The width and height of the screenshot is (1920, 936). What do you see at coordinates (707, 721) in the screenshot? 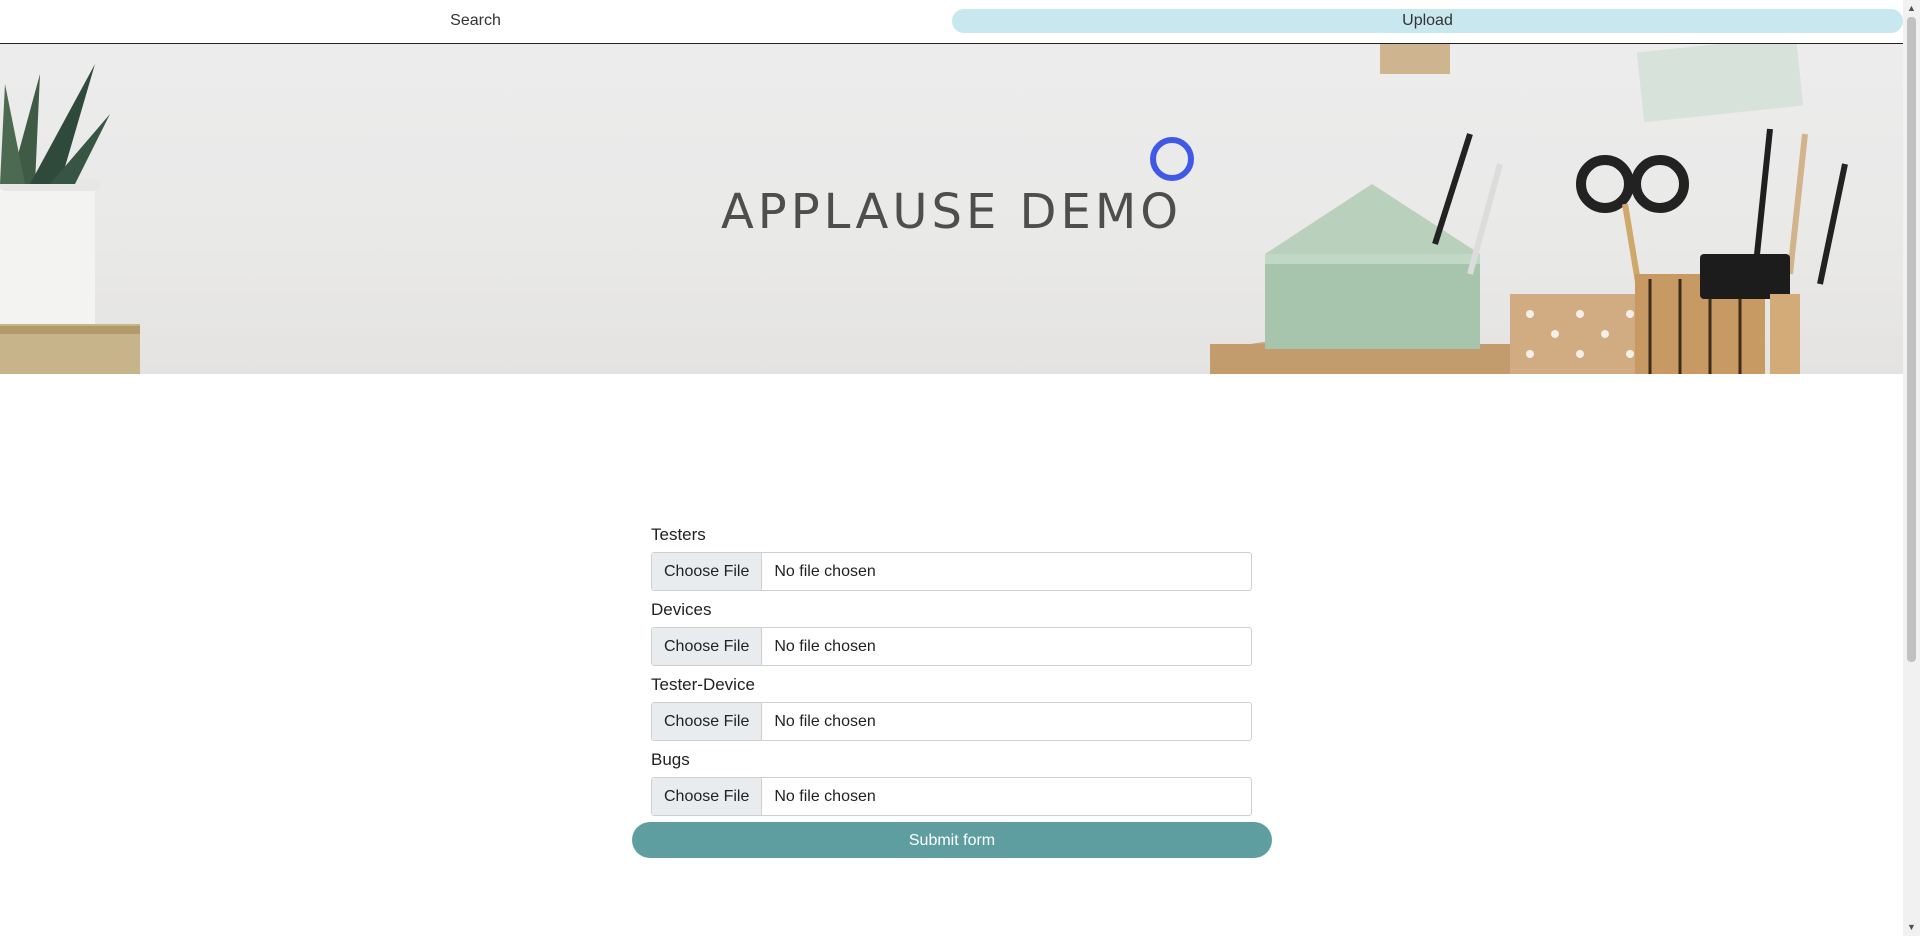
I see `tester-device-choose-file-button: Choose File` at bounding box center [707, 721].